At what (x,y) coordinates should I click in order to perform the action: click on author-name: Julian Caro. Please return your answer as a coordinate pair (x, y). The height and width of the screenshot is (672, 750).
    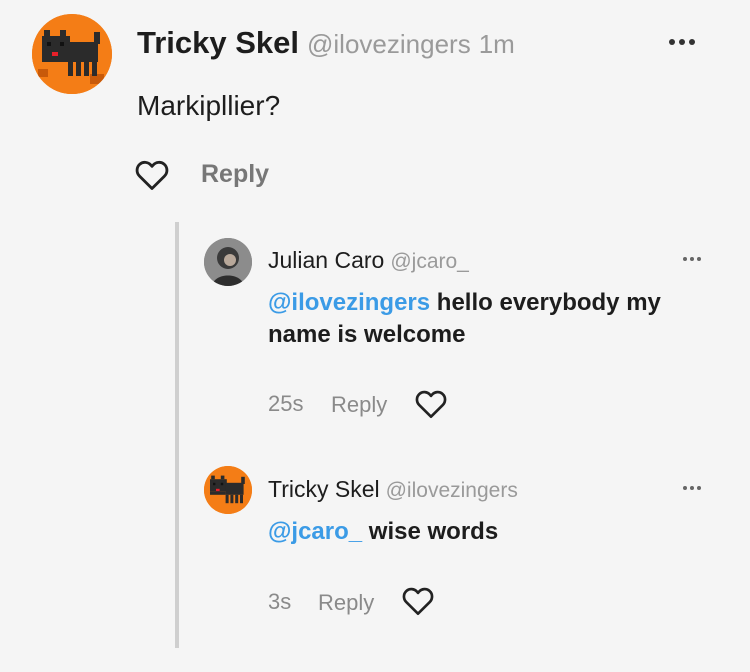
    Looking at the image, I should click on (326, 260).